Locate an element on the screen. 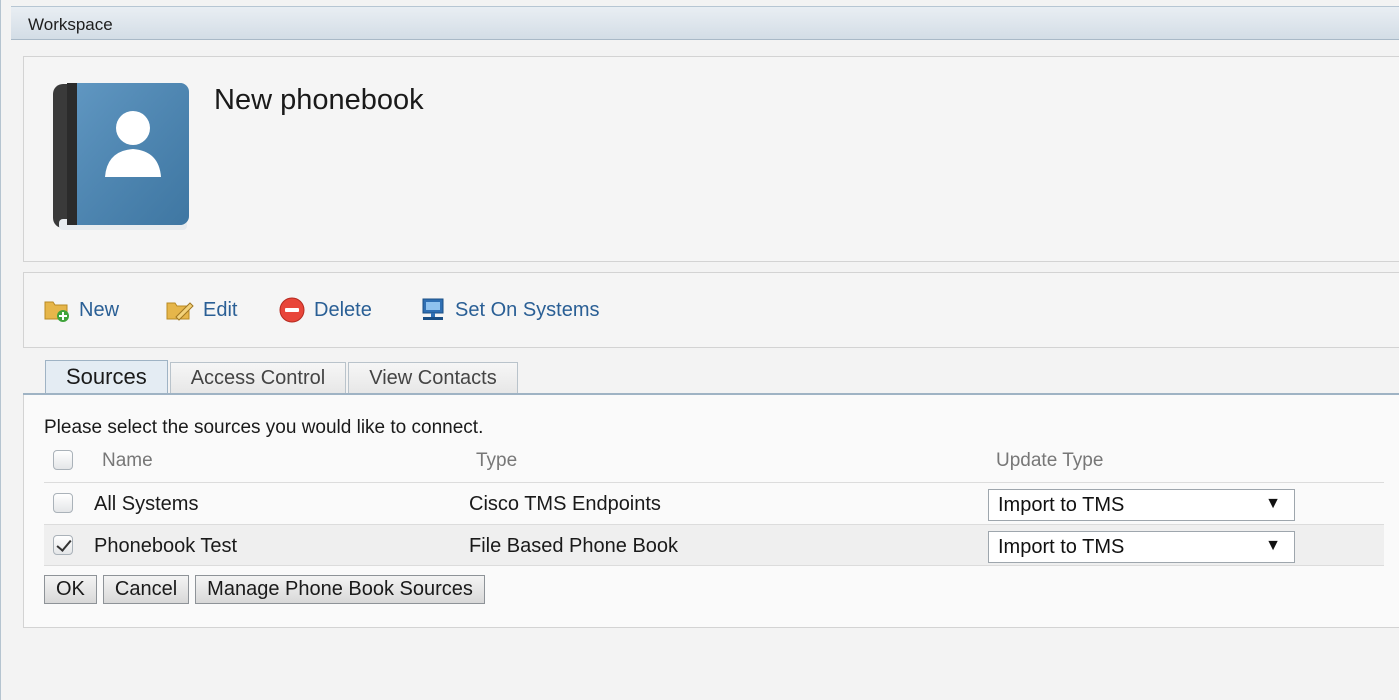  edit-button: Edit is located at coordinates (201, 310).